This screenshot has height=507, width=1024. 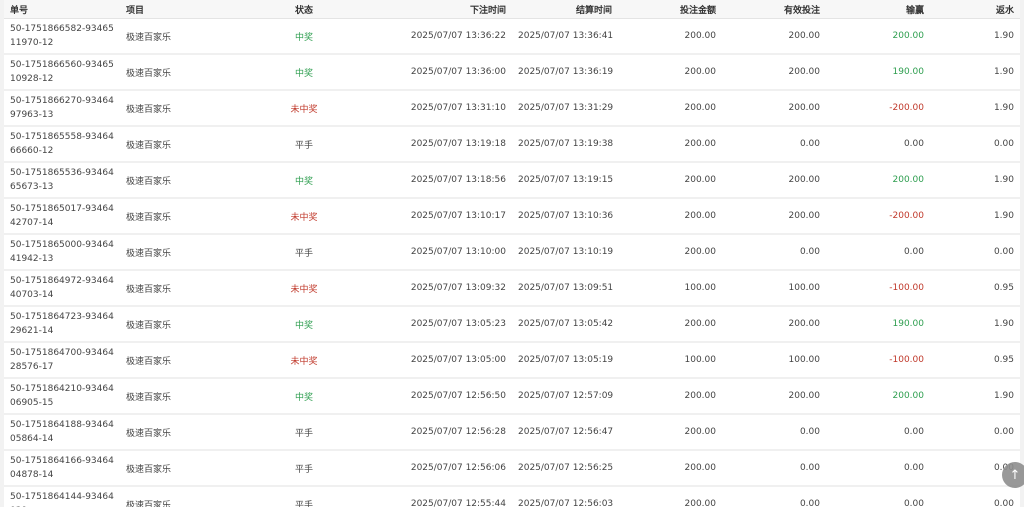 I want to click on order-id-cell: 50-1751864188-9346405864-14, so click(x=62, y=433).